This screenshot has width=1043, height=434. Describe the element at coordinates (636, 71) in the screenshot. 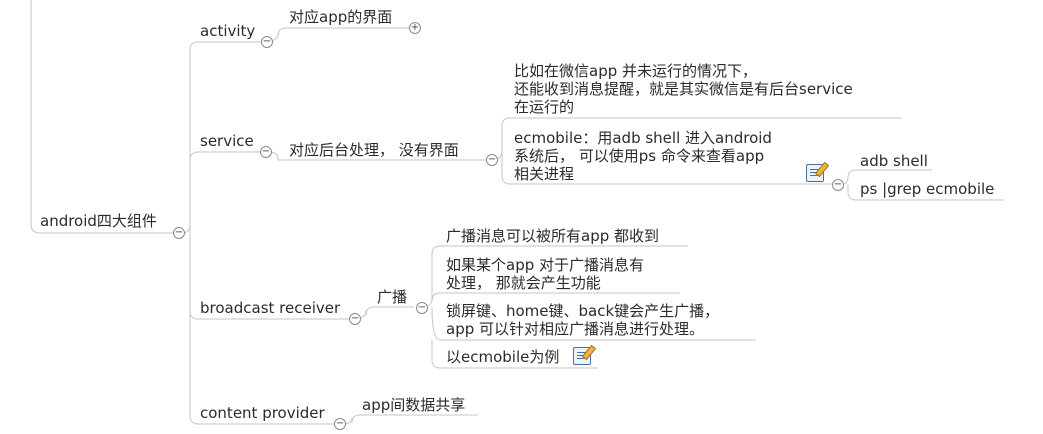

I see `note-line: 比如在微信app 并未运行的情况下，` at that location.